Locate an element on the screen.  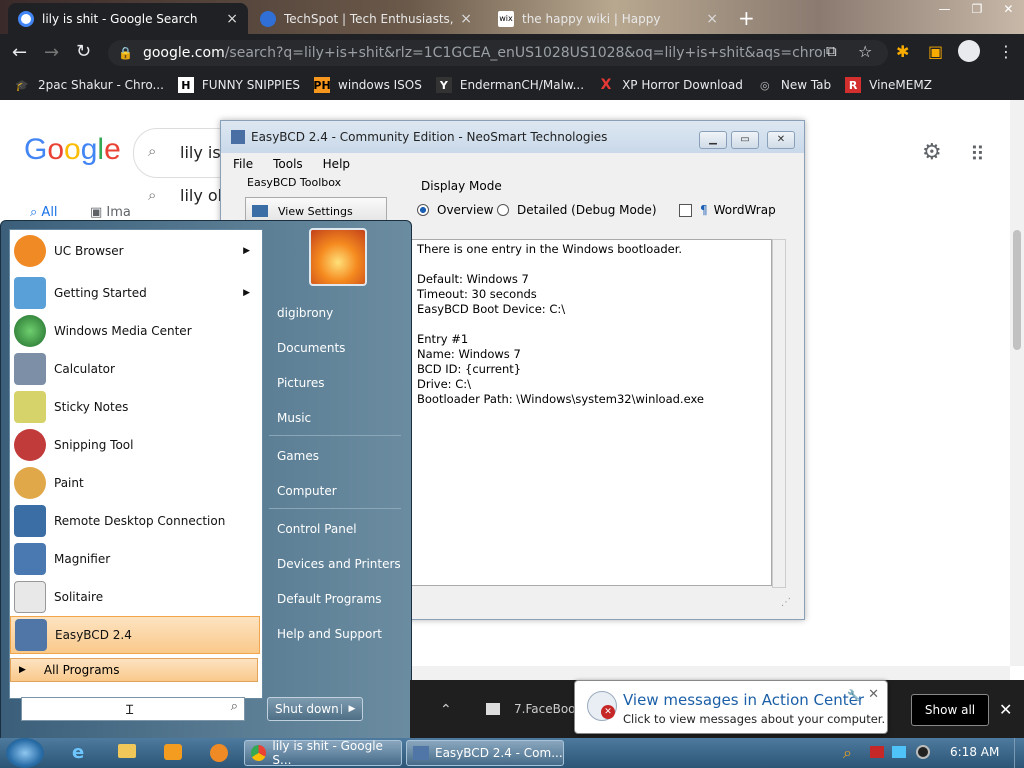
balloon-close-icon: ✕ is located at coordinates (873, 694).